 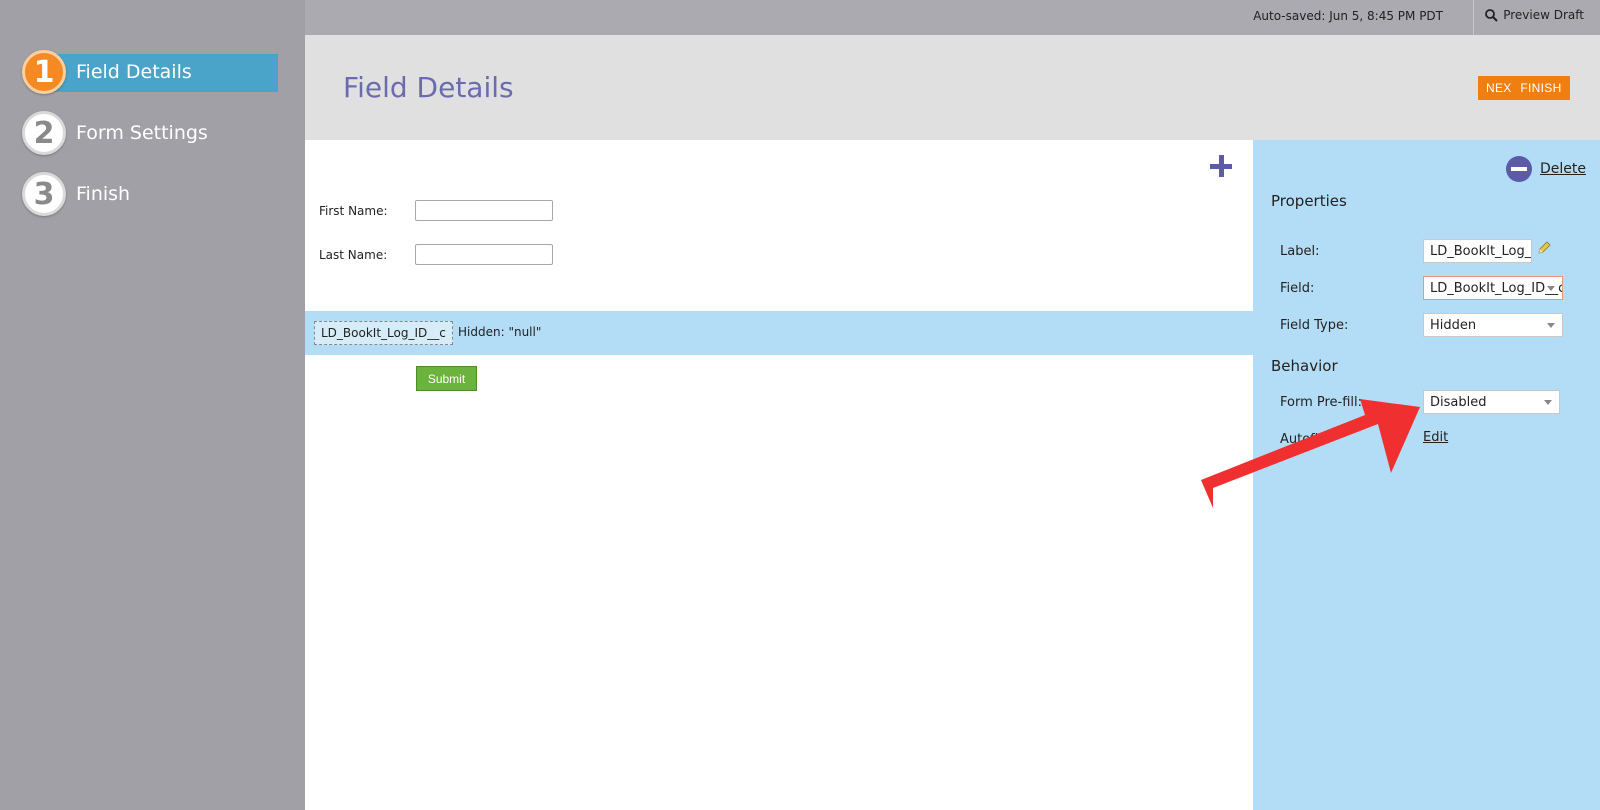 What do you see at coordinates (1491, 402) in the screenshot?
I see `form-prefill-select: Disabled` at bounding box center [1491, 402].